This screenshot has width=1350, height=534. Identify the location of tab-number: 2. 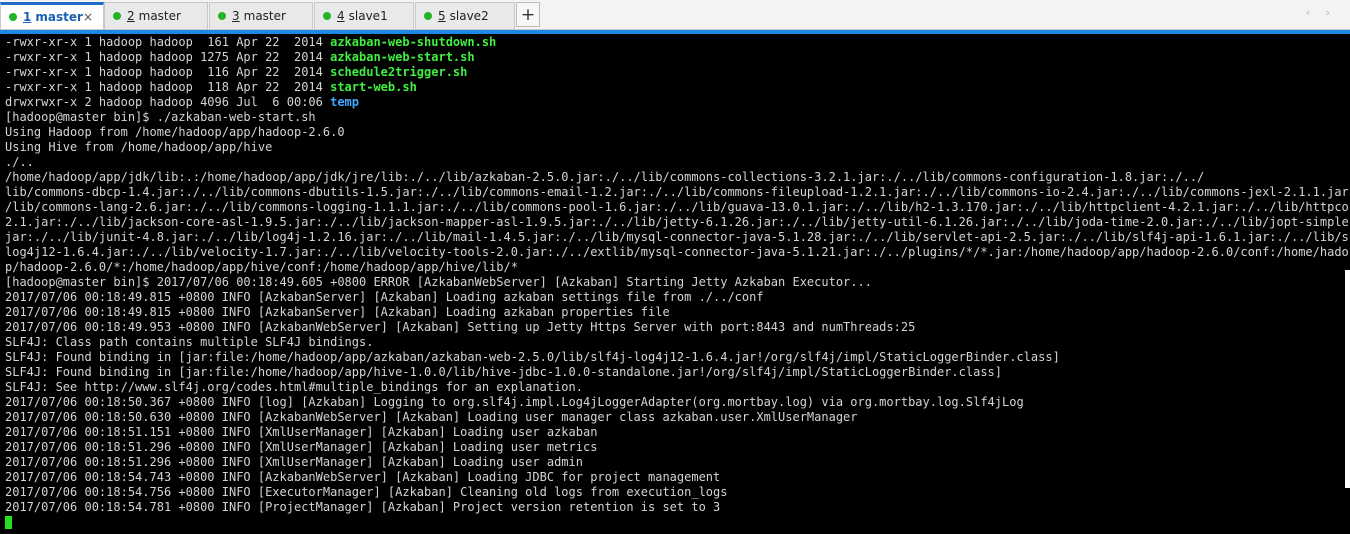
(131, 16).